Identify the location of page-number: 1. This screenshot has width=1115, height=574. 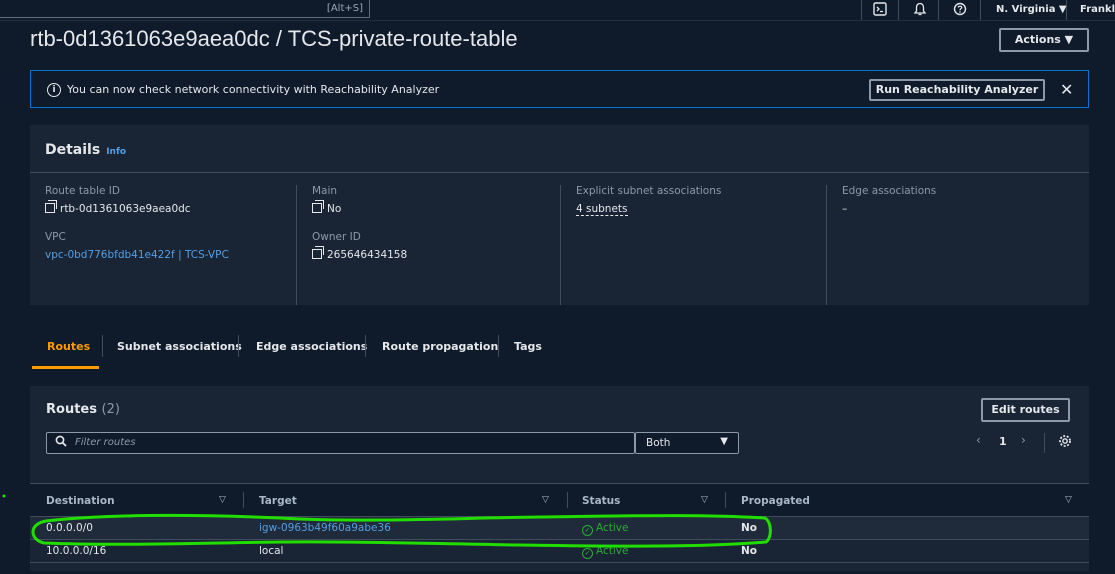
(1003, 441).